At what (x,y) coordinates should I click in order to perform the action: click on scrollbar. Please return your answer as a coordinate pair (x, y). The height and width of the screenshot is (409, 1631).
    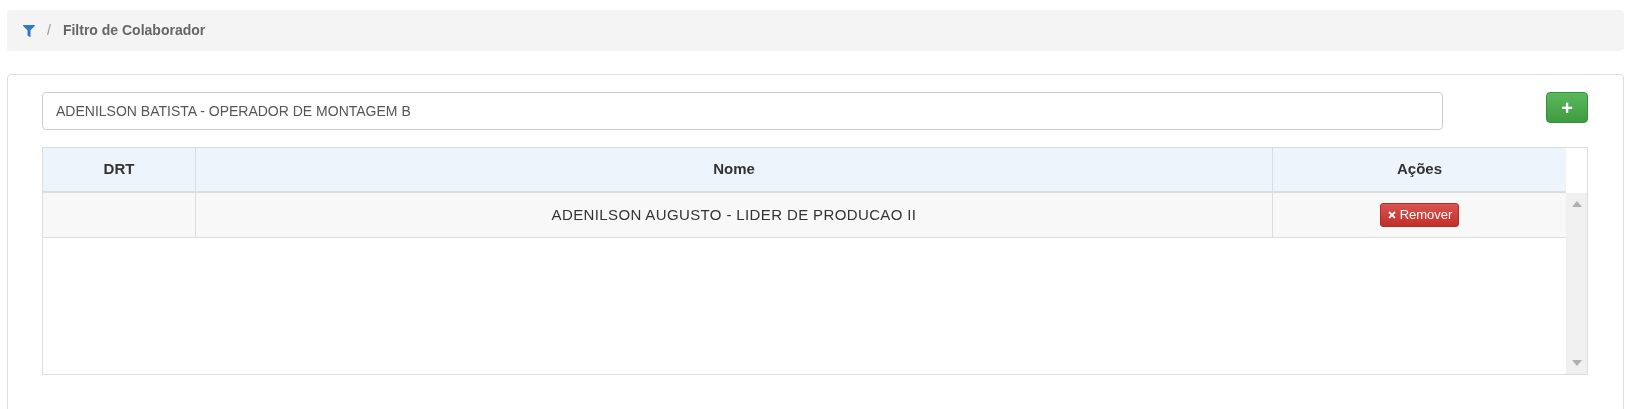
    Looking at the image, I should click on (1576, 283).